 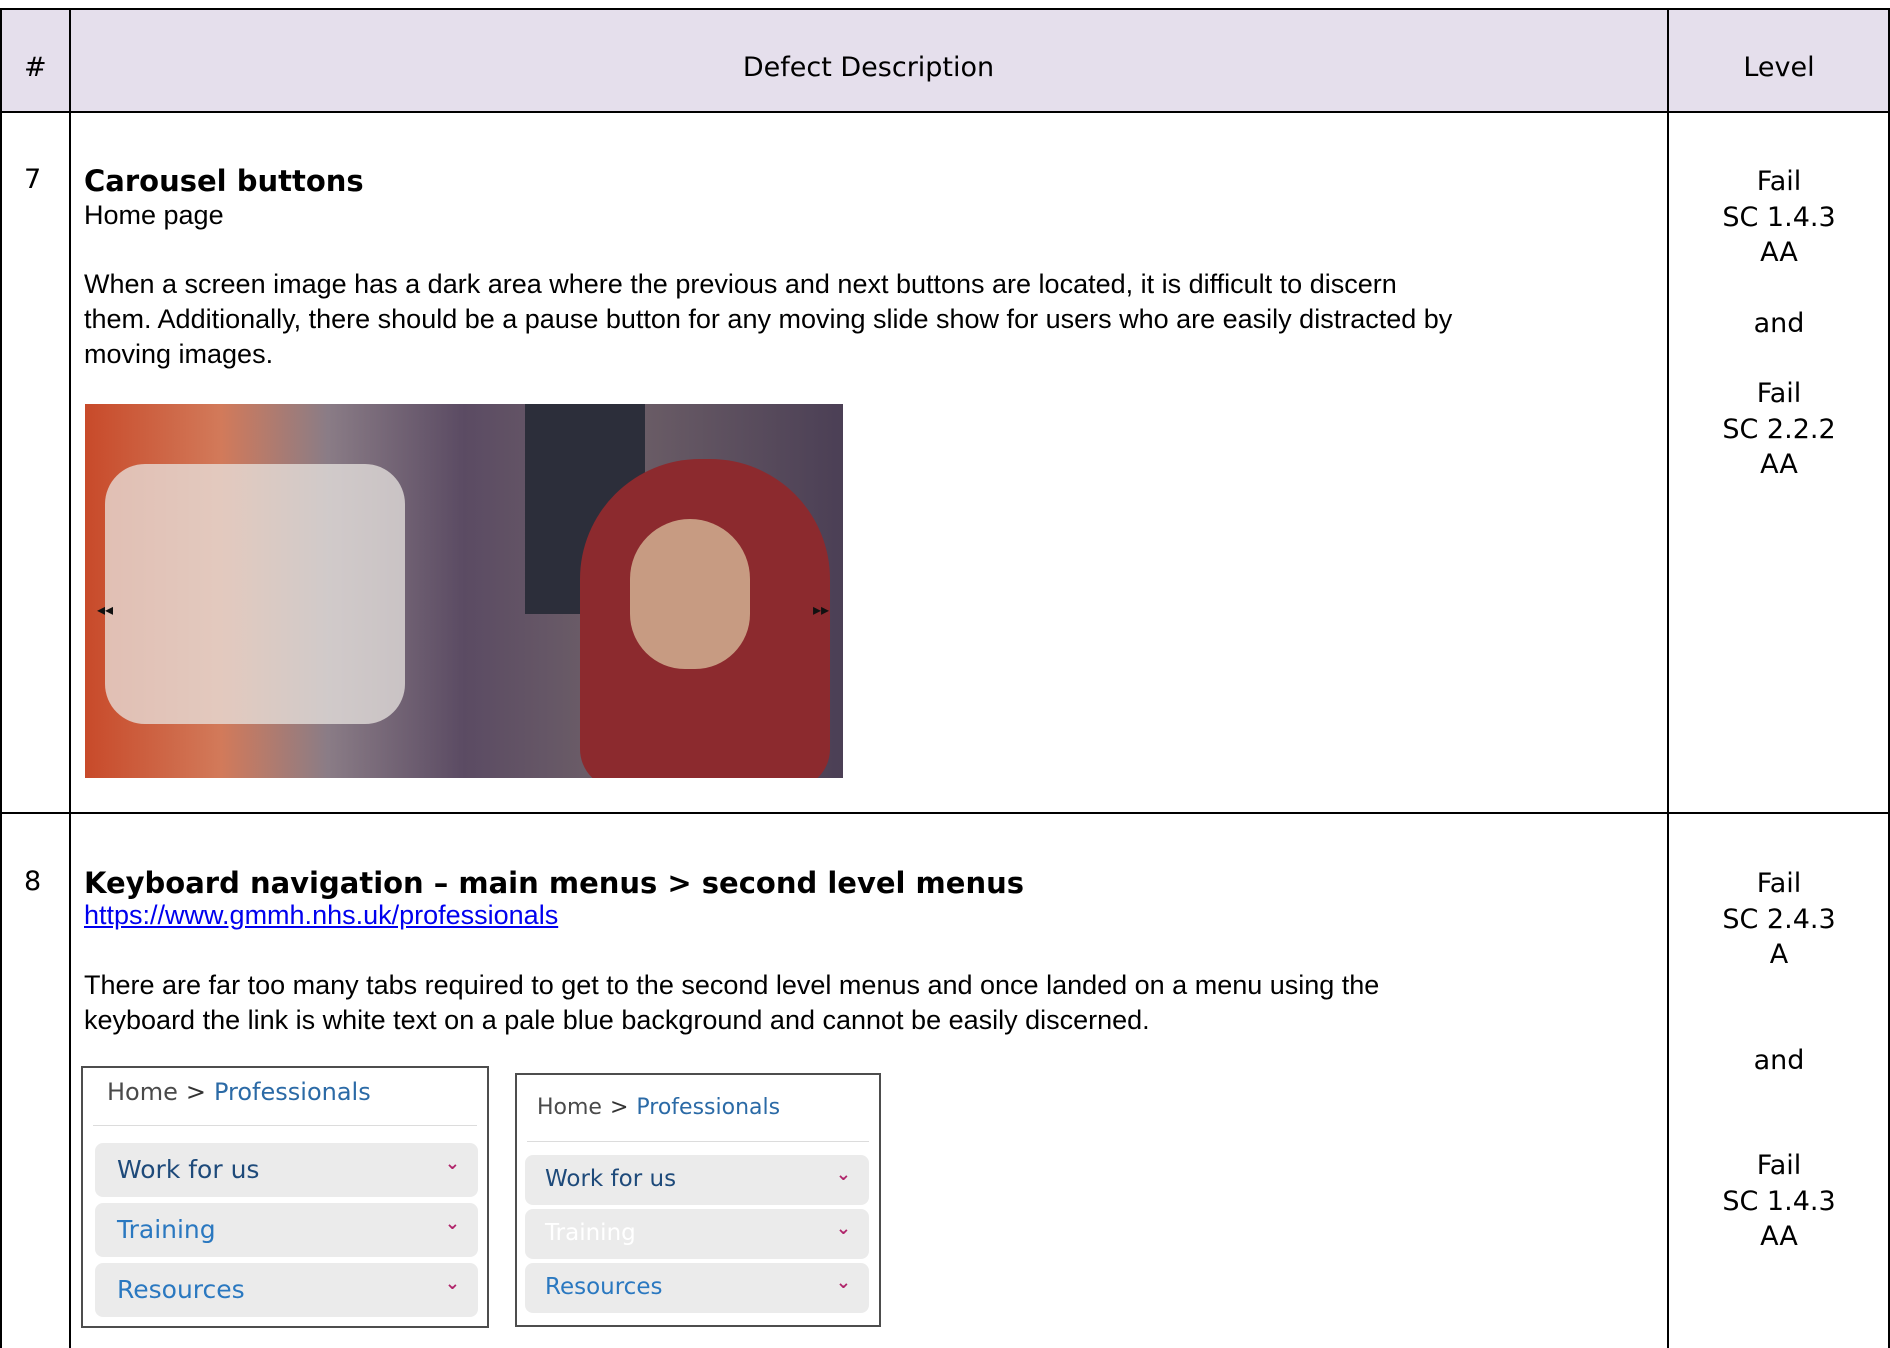 What do you see at coordinates (1, 678) in the screenshot?
I see `table-border-left` at bounding box center [1, 678].